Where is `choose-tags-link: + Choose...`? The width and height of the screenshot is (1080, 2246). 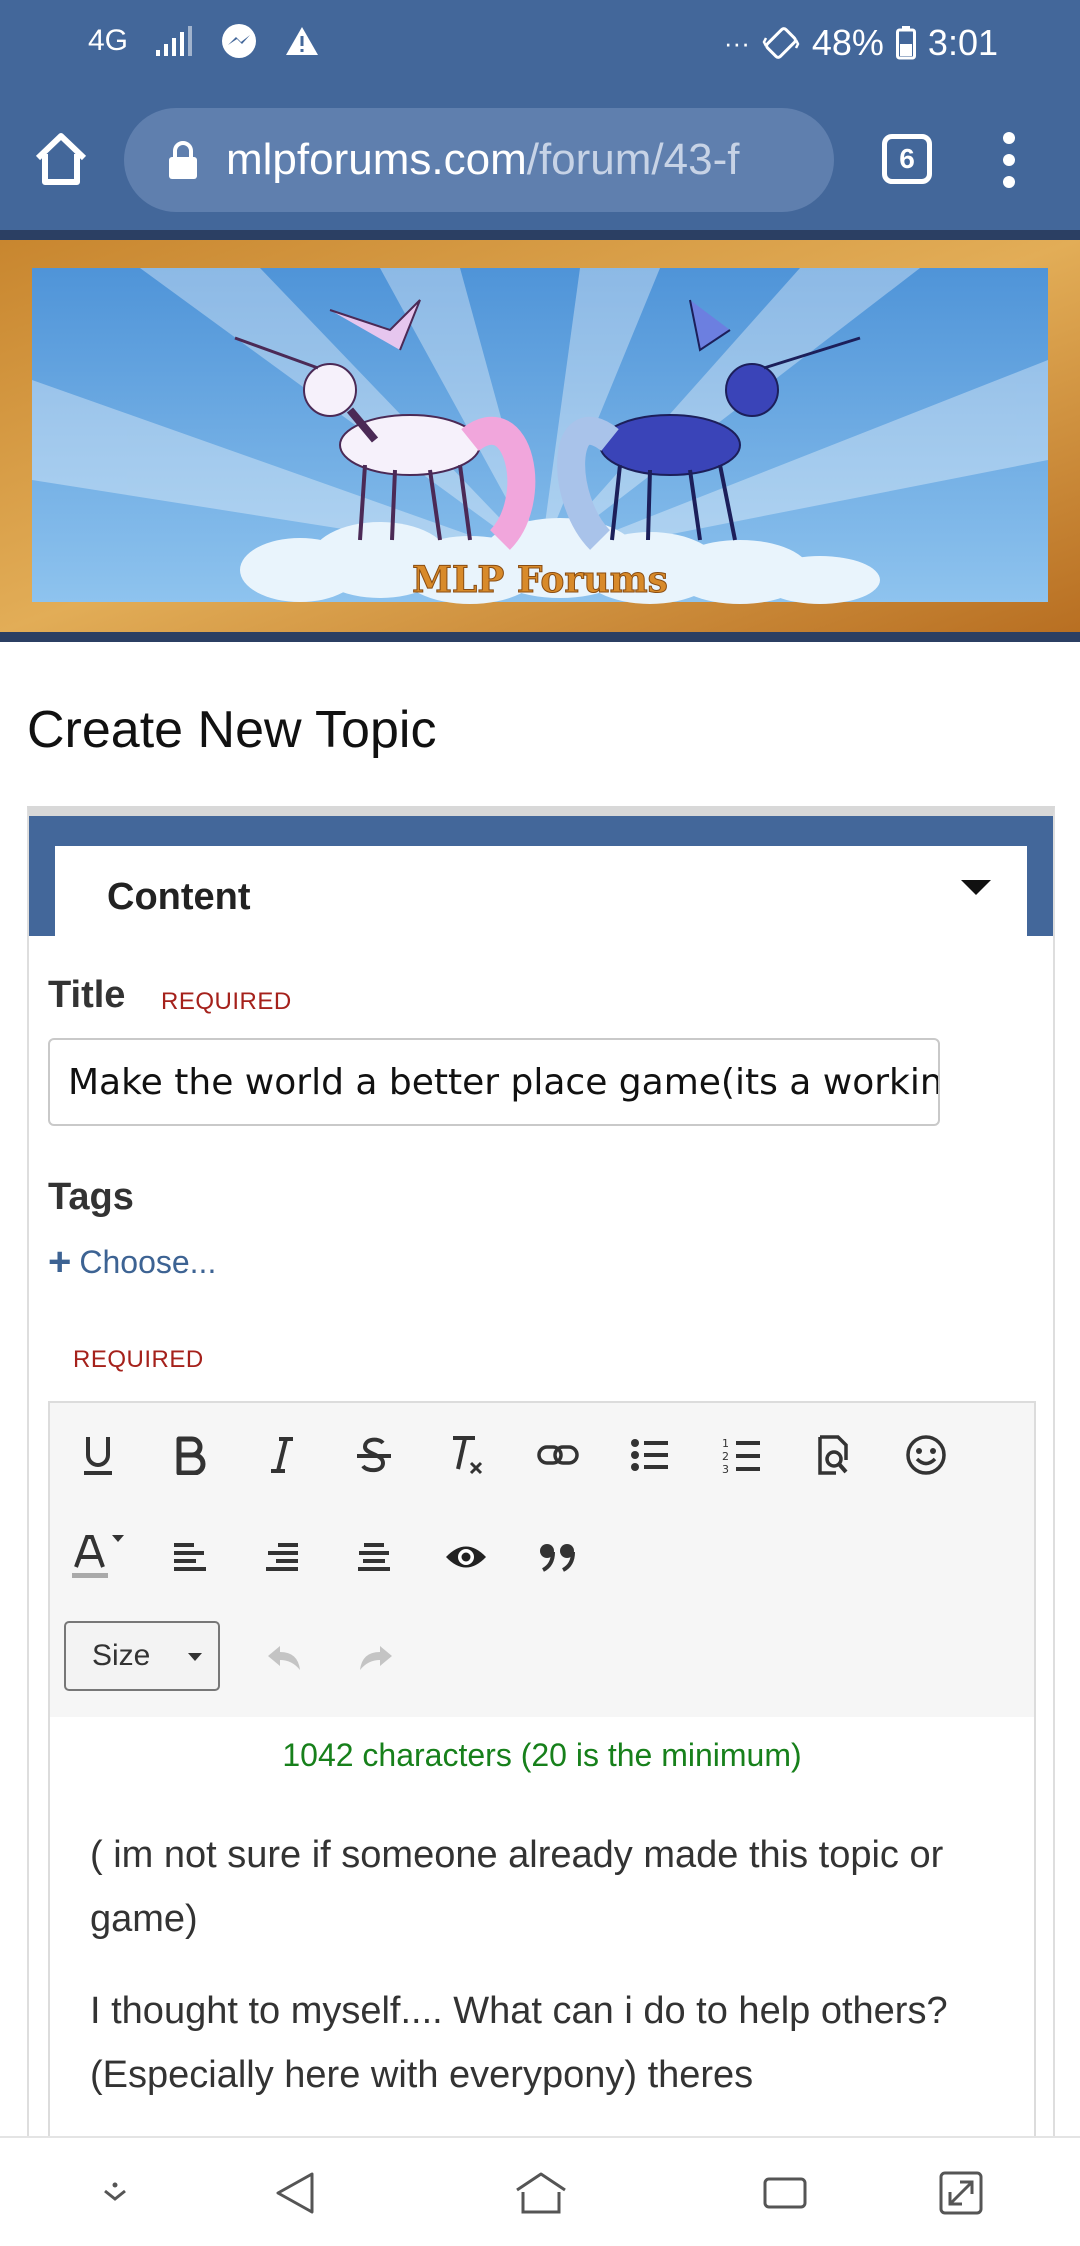 choose-tags-link: + Choose... is located at coordinates (132, 1262).